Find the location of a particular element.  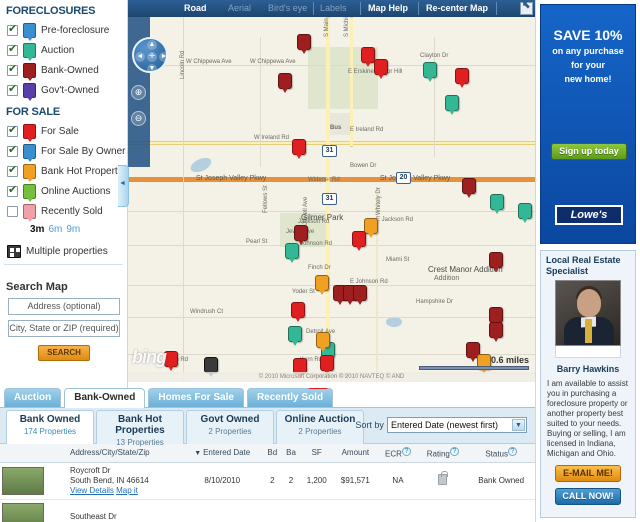

pan-left-icon: ◄ is located at coordinates (140, 57).